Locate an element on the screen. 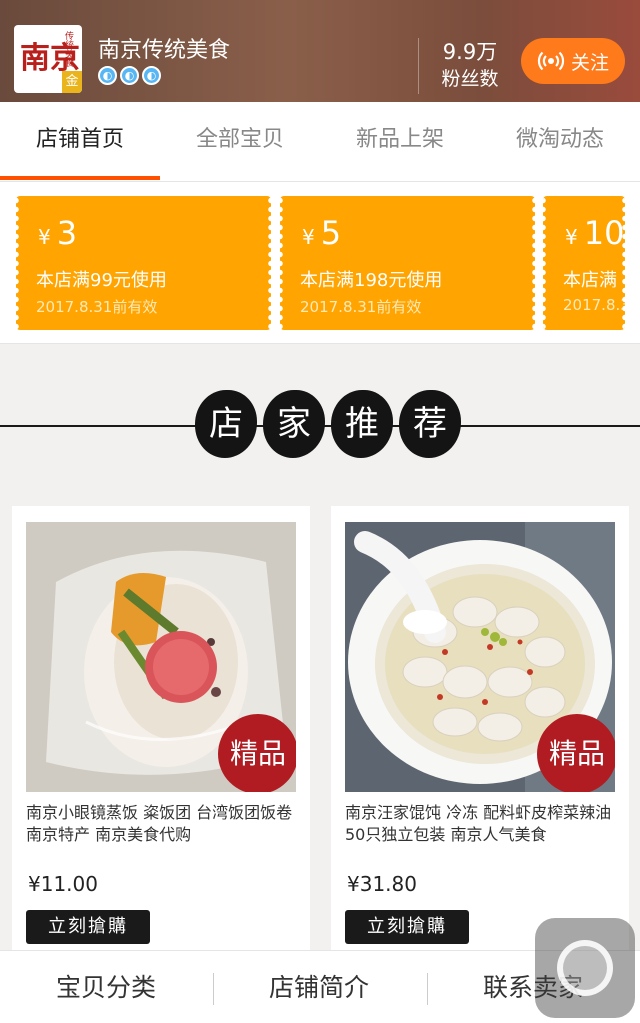 This screenshot has height=1023, width=640. product-image-rice-roll: 精品 is located at coordinates (161, 657).